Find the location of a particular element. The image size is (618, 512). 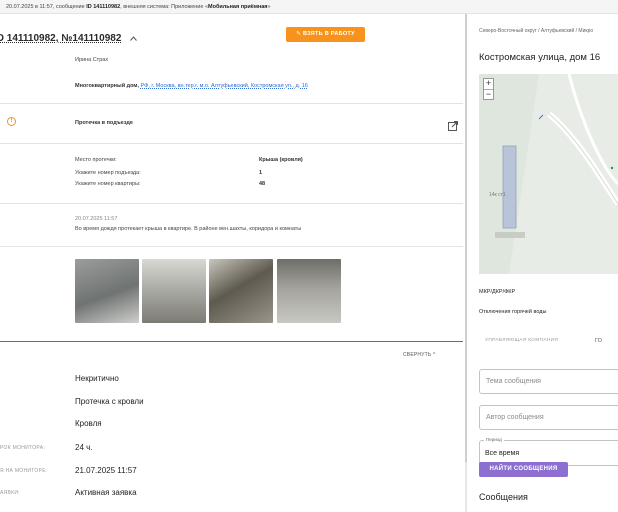

find-messages-button: НАЙТИ СООБЩЕНИЯ is located at coordinates (523, 469).